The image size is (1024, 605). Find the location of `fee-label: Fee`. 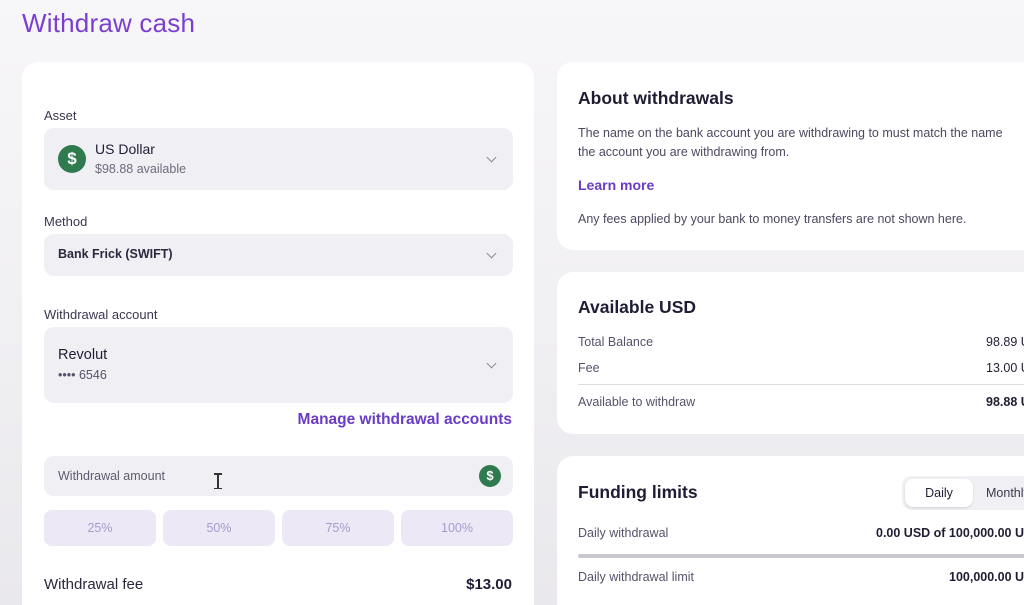

fee-label: Fee is located at coordinates (589, 368).